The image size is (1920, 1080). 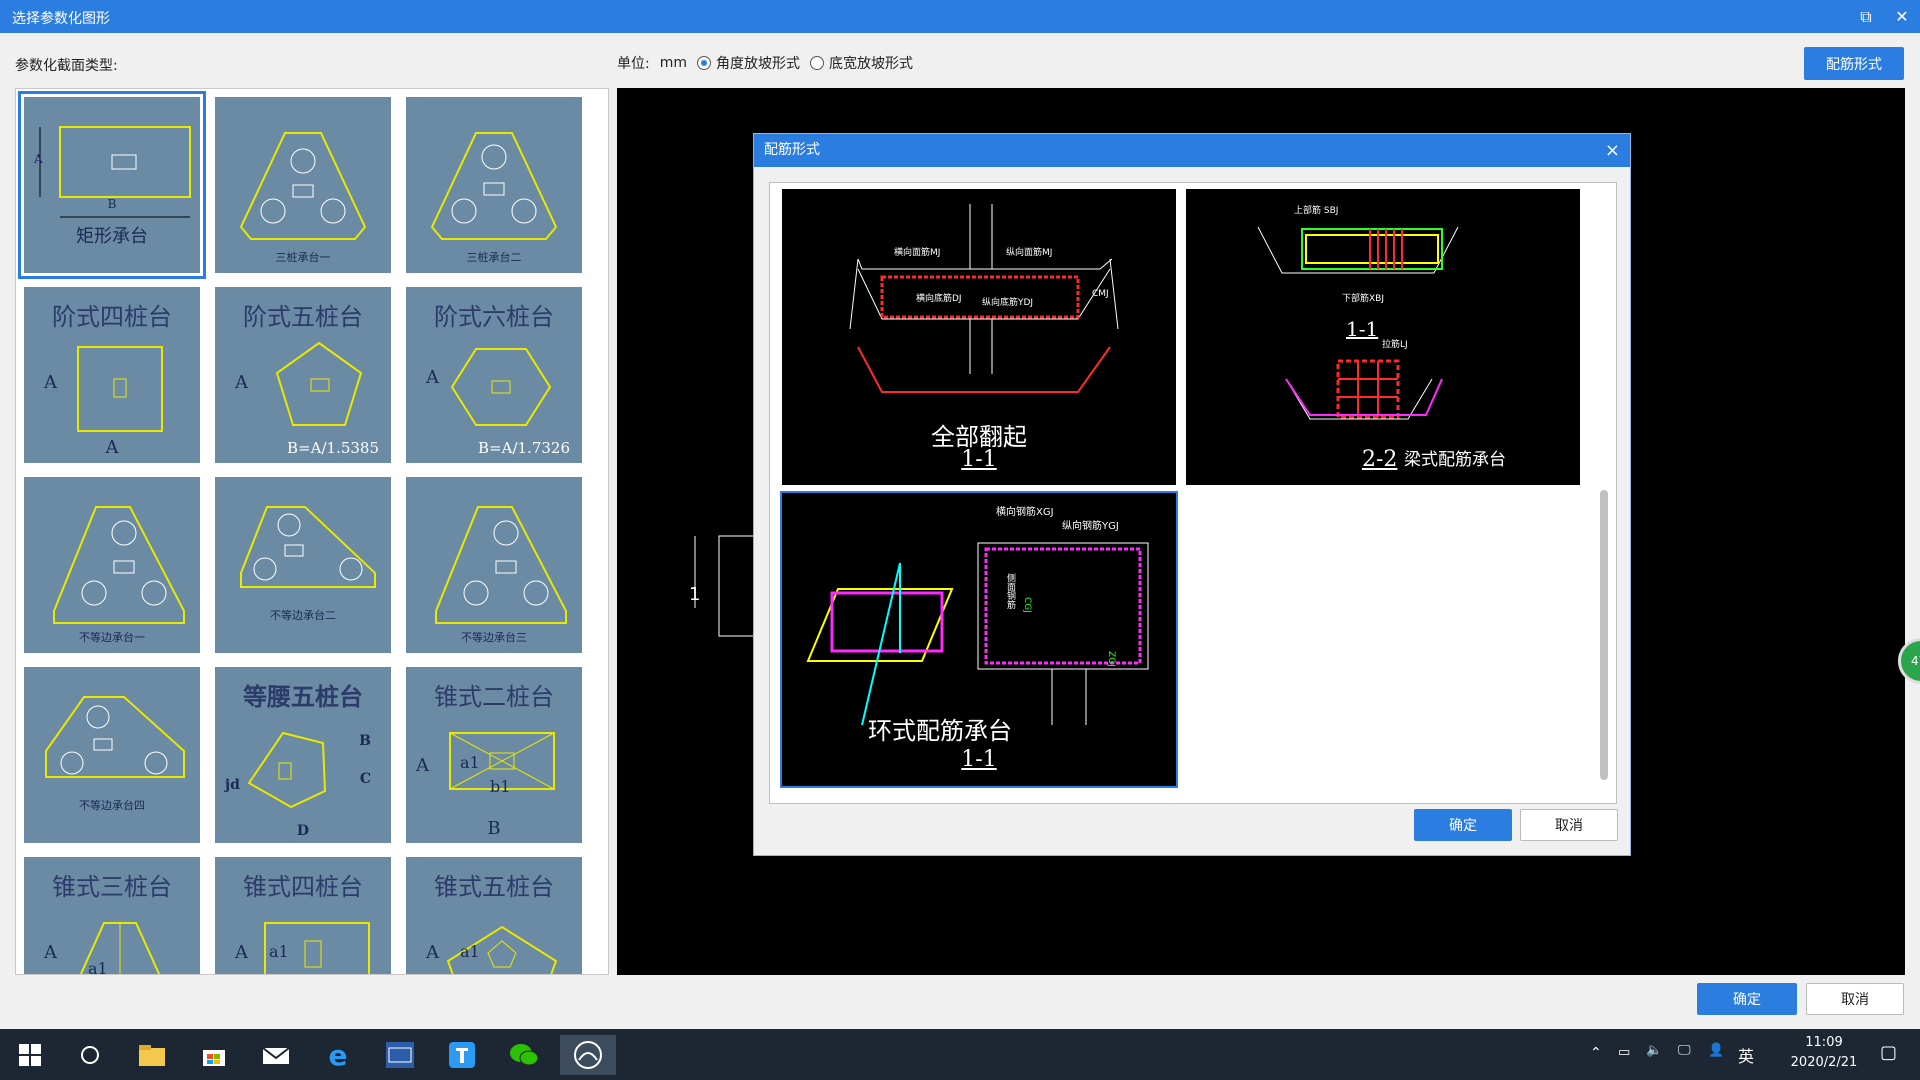 What do you see at coordinates (1824, 1042) in the screenshot?
I see `clock-time: 11:09` at bounding box center [1824, 1042].